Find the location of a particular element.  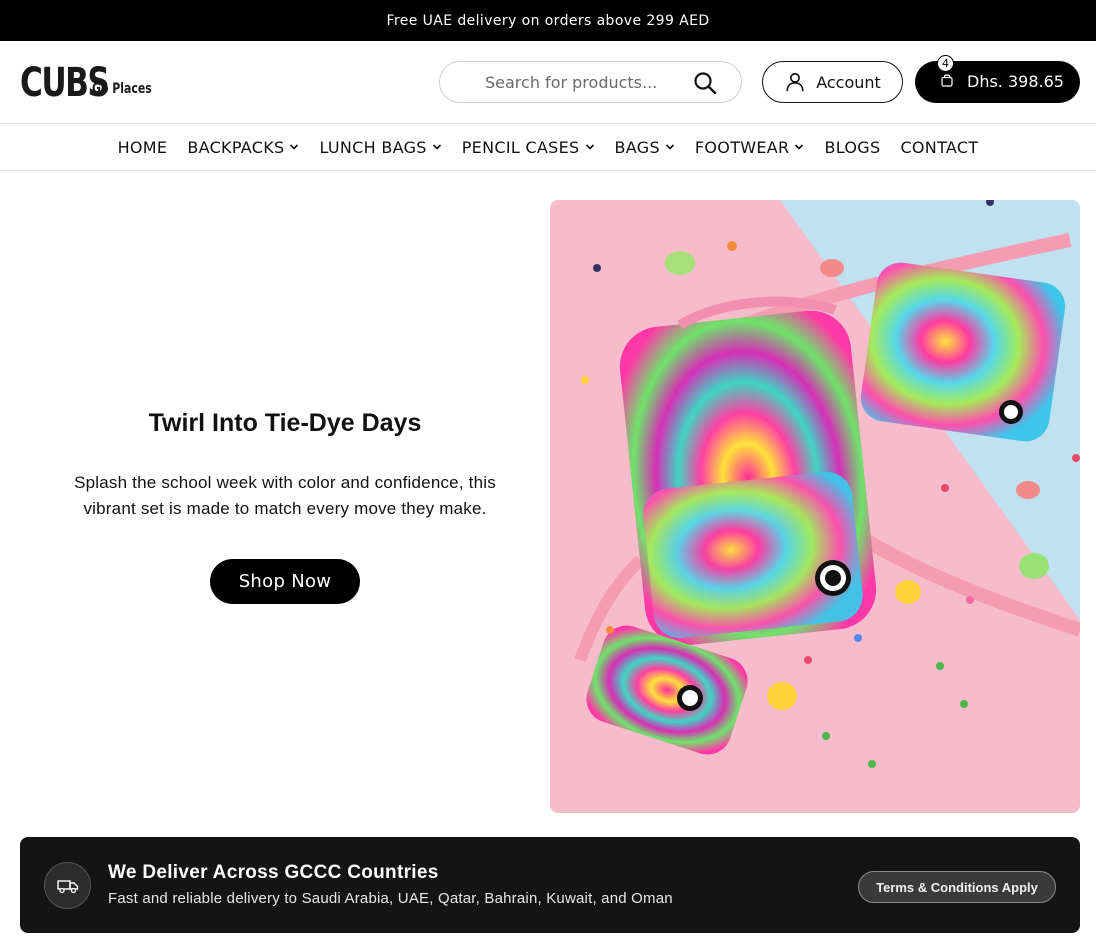

cart-button: 4 Dhs. 398.65 is located at coordinates (997, 79).